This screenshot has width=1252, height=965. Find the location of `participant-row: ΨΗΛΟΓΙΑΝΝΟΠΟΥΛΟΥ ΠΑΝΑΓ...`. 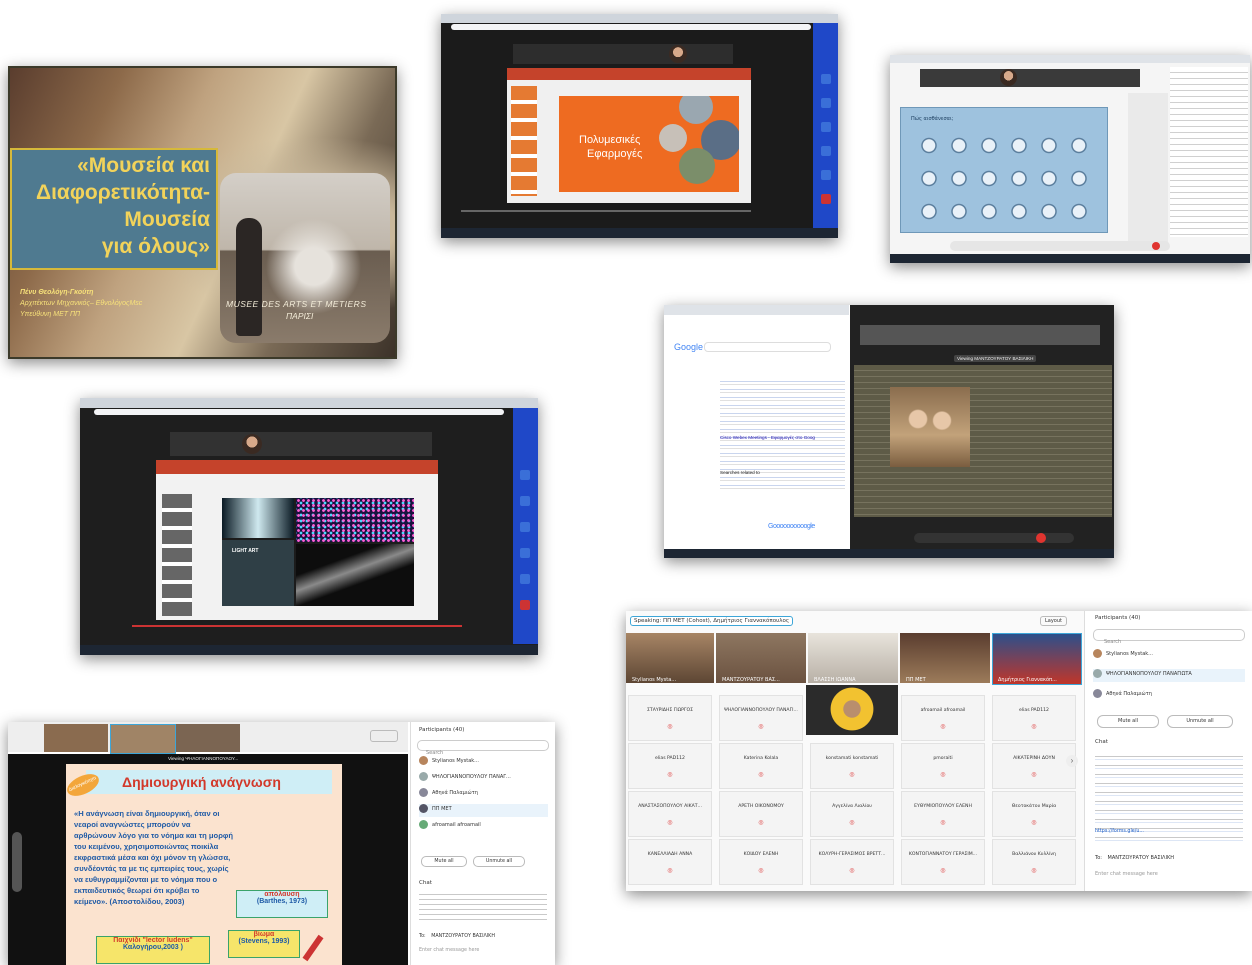

participant-row: ΨΗΛΟΓΙΑΝΝΟΠΟΥΛΟΥ ΠΑΝΑΓ... is located at coordinates (483, 778).